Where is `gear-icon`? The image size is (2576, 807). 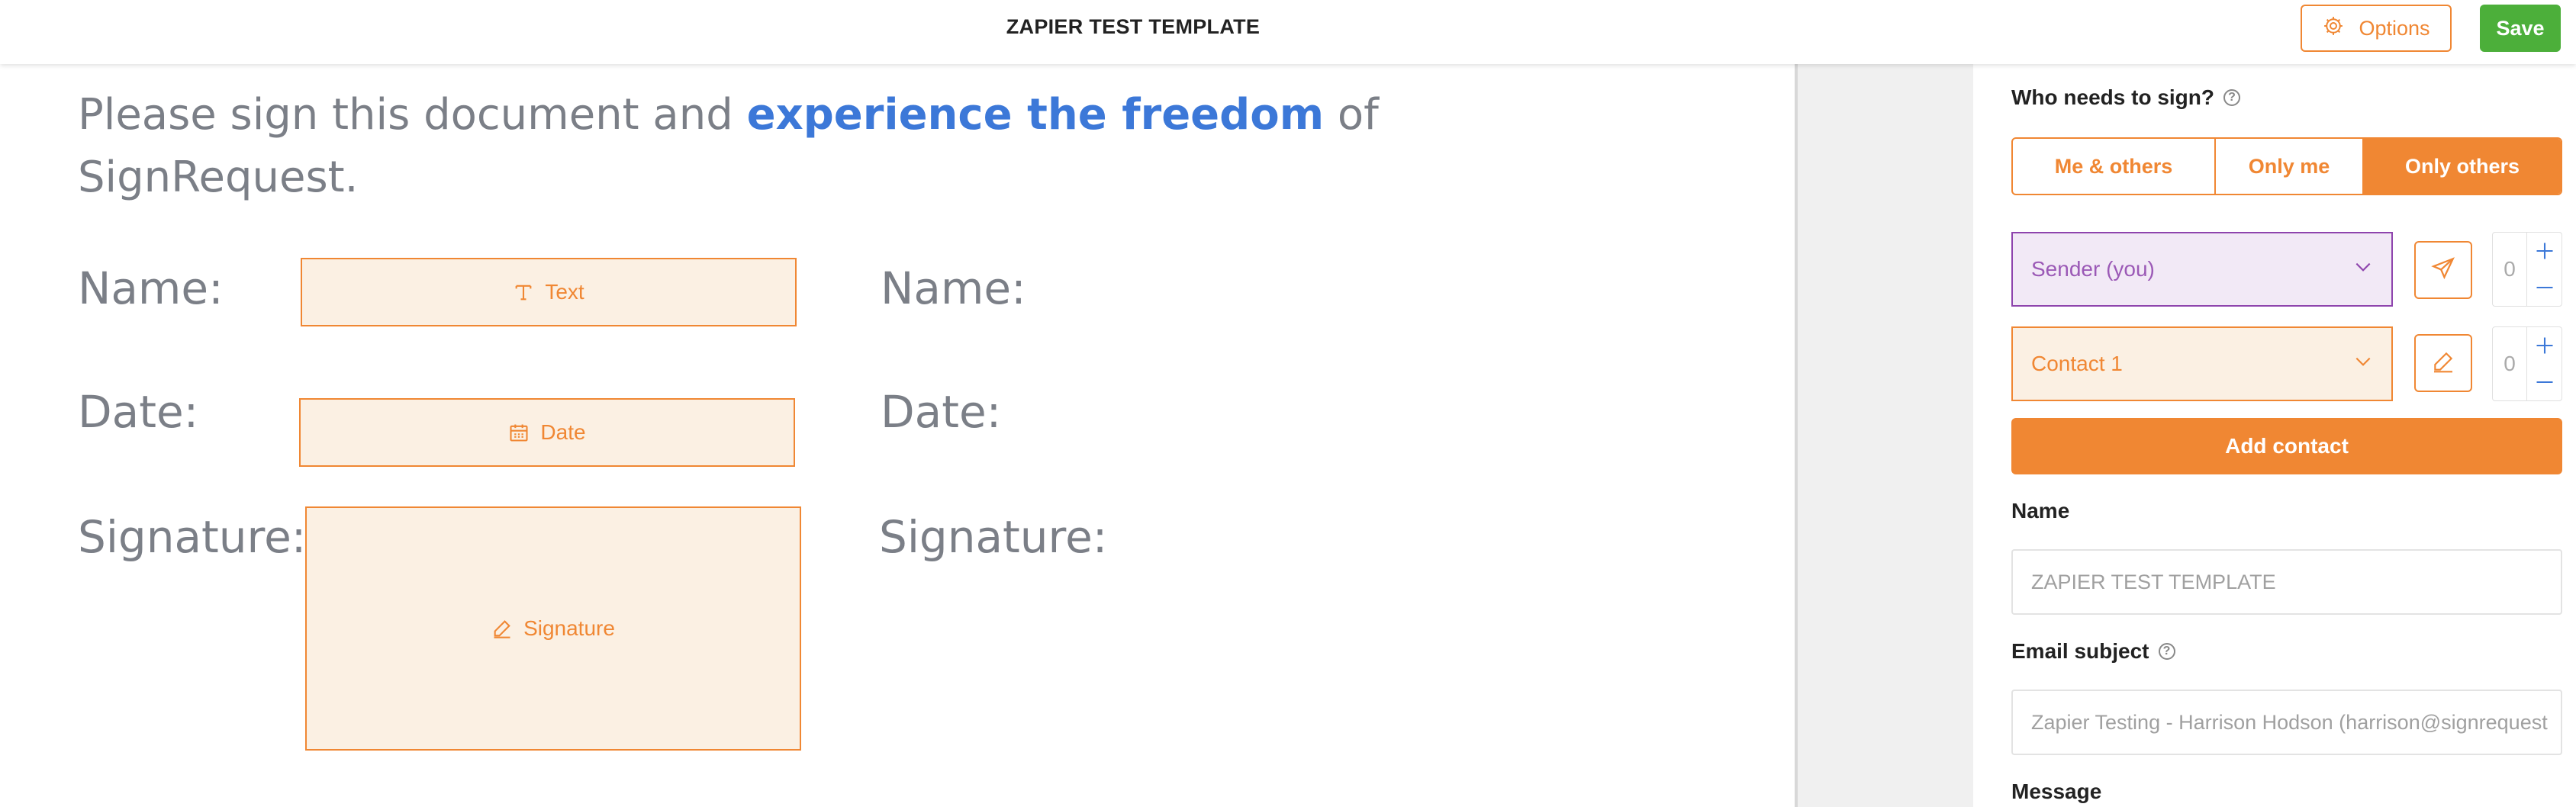
gear-icon is located at coordinates (2333, 28).